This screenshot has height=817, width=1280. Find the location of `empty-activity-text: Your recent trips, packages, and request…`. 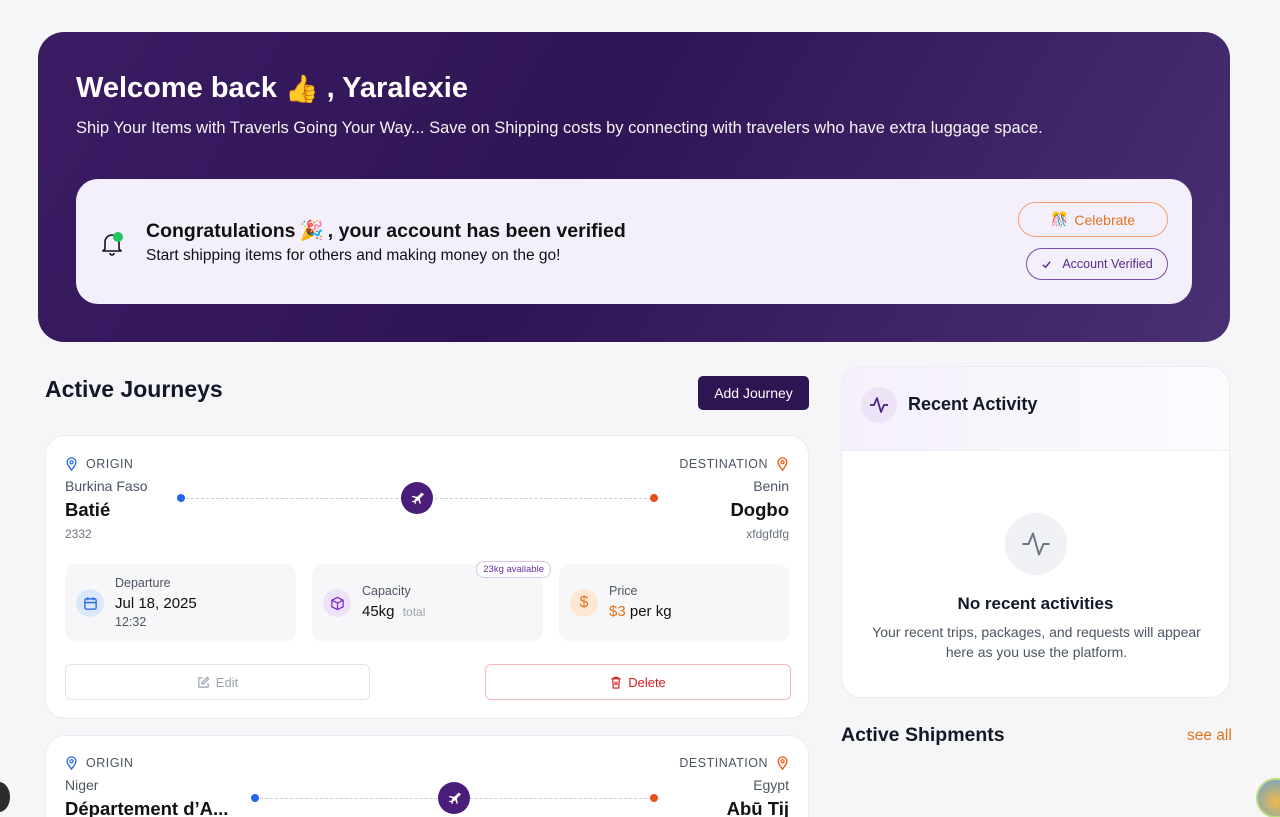

empty-activity-text: Your recent trips, packages, and request… is located at coordinates (1036, 642).